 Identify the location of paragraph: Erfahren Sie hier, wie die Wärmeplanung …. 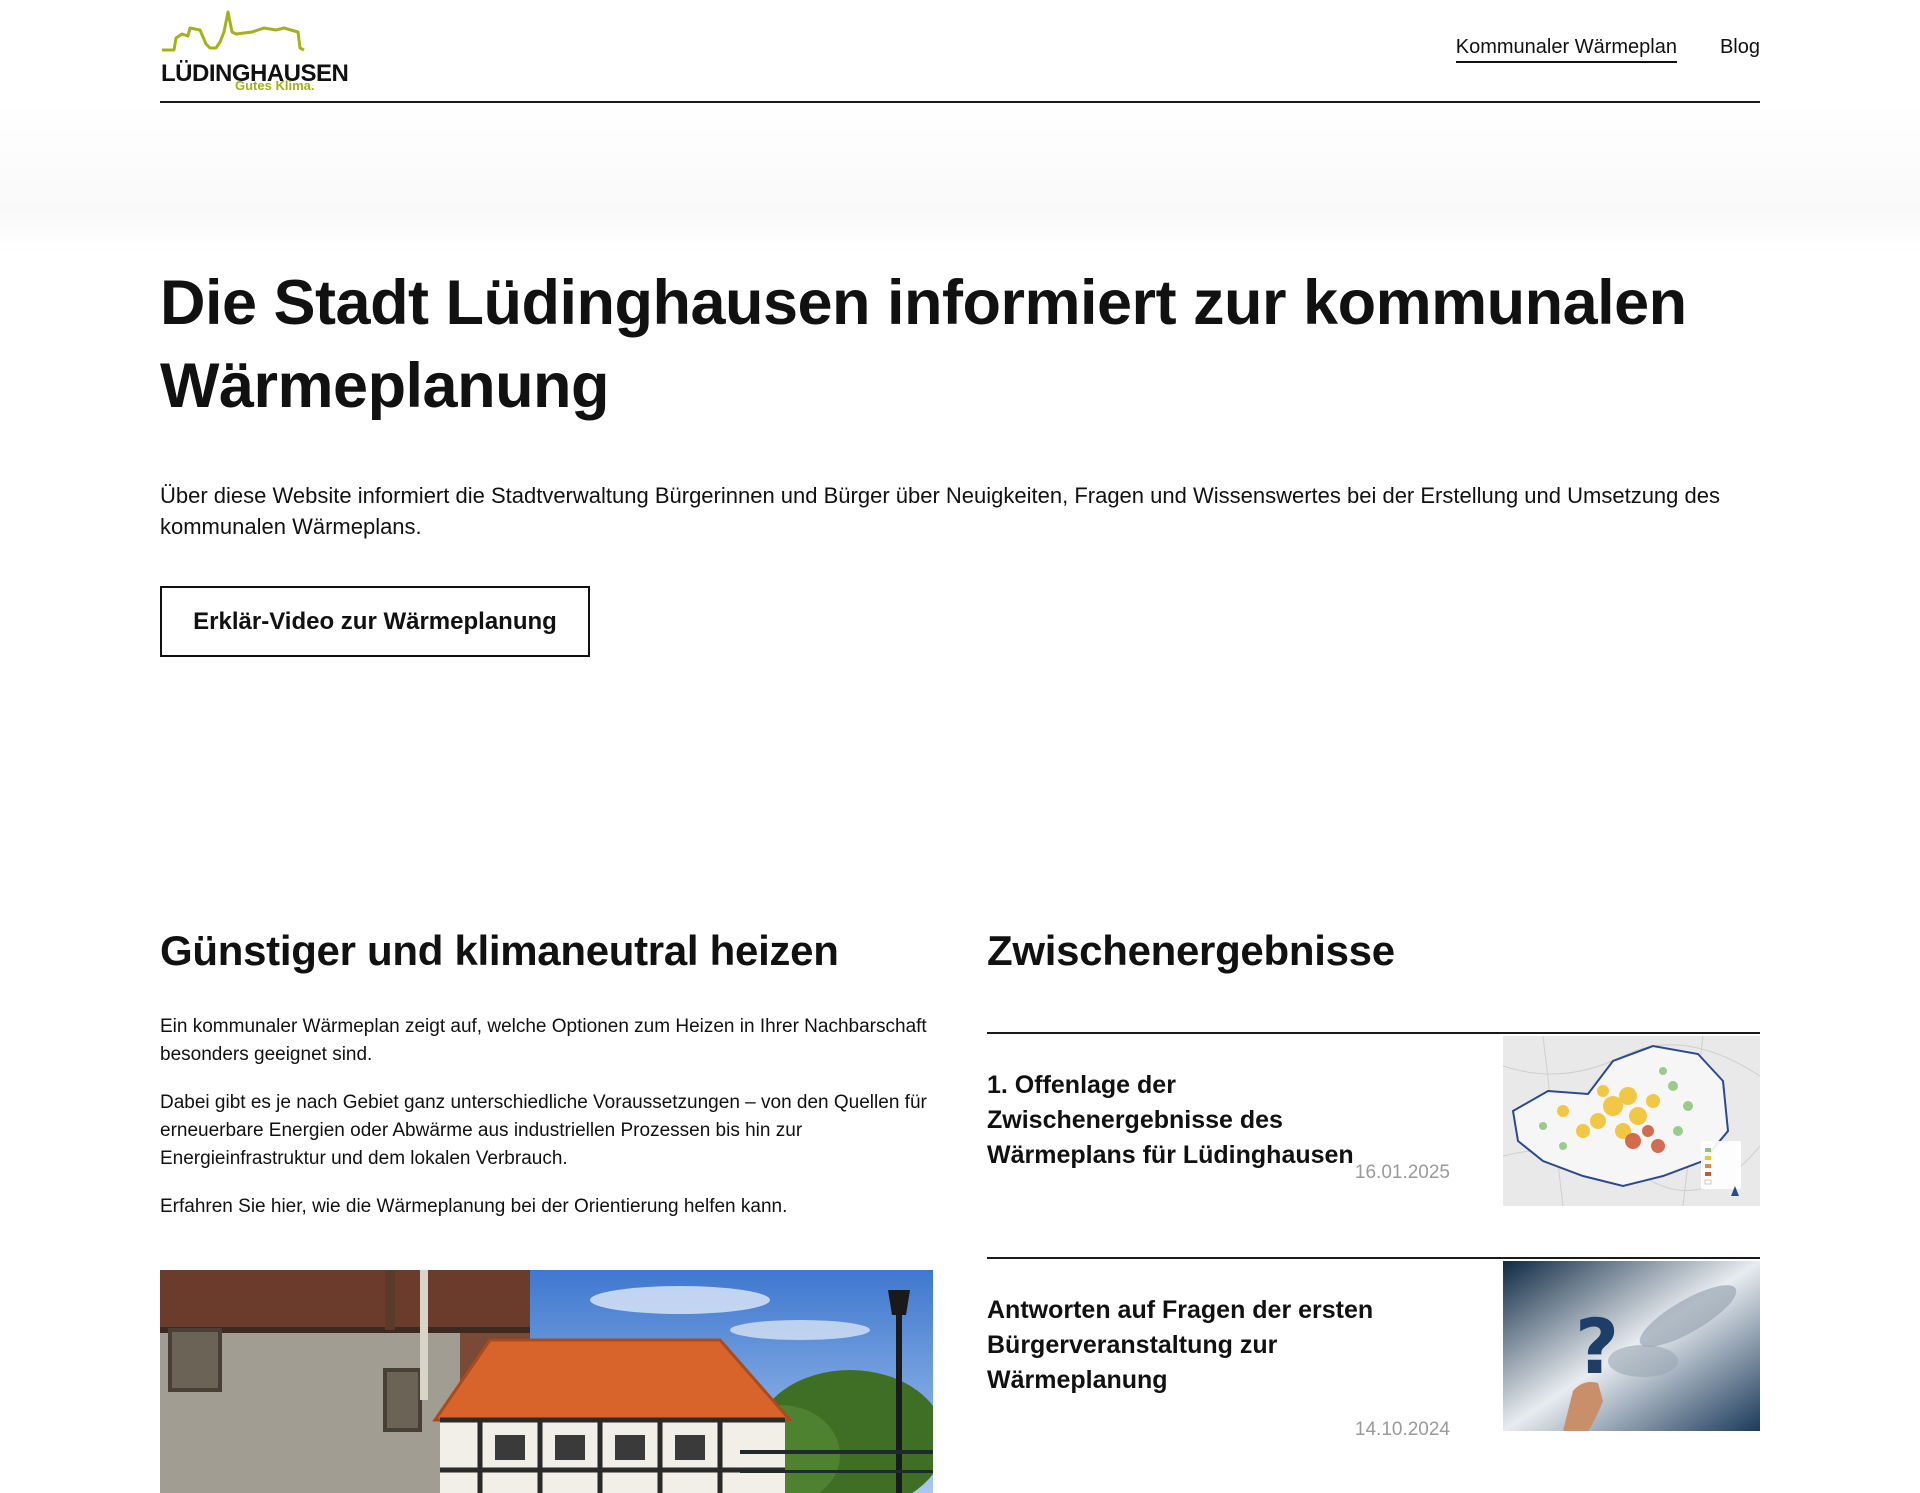
(474, 1206).